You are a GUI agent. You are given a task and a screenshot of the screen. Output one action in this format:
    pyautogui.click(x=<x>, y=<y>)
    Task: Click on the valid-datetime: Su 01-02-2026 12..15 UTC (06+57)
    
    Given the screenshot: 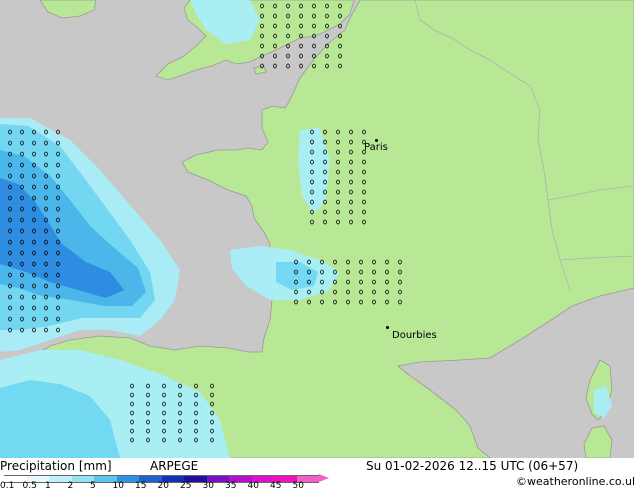 What is the action you would take?
    pyautogui.click(x=472, y=466)
    